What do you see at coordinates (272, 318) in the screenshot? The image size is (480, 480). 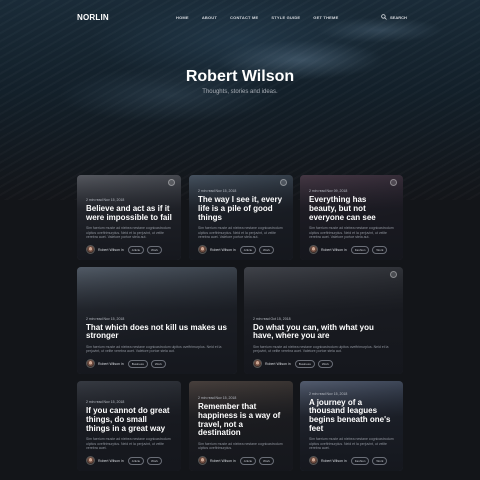 I see `post-meta: 2 min read Oct 15, 2018` at bounding box center [272, 318].